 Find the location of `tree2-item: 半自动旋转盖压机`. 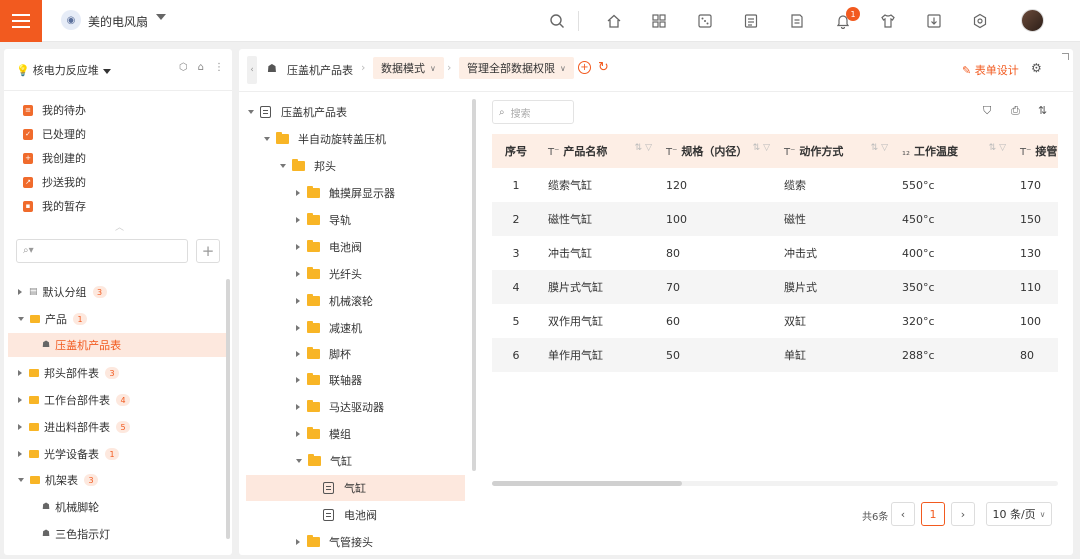

tree2-item: 半自动旋转盖压机 is located at coordinates (325, 139).